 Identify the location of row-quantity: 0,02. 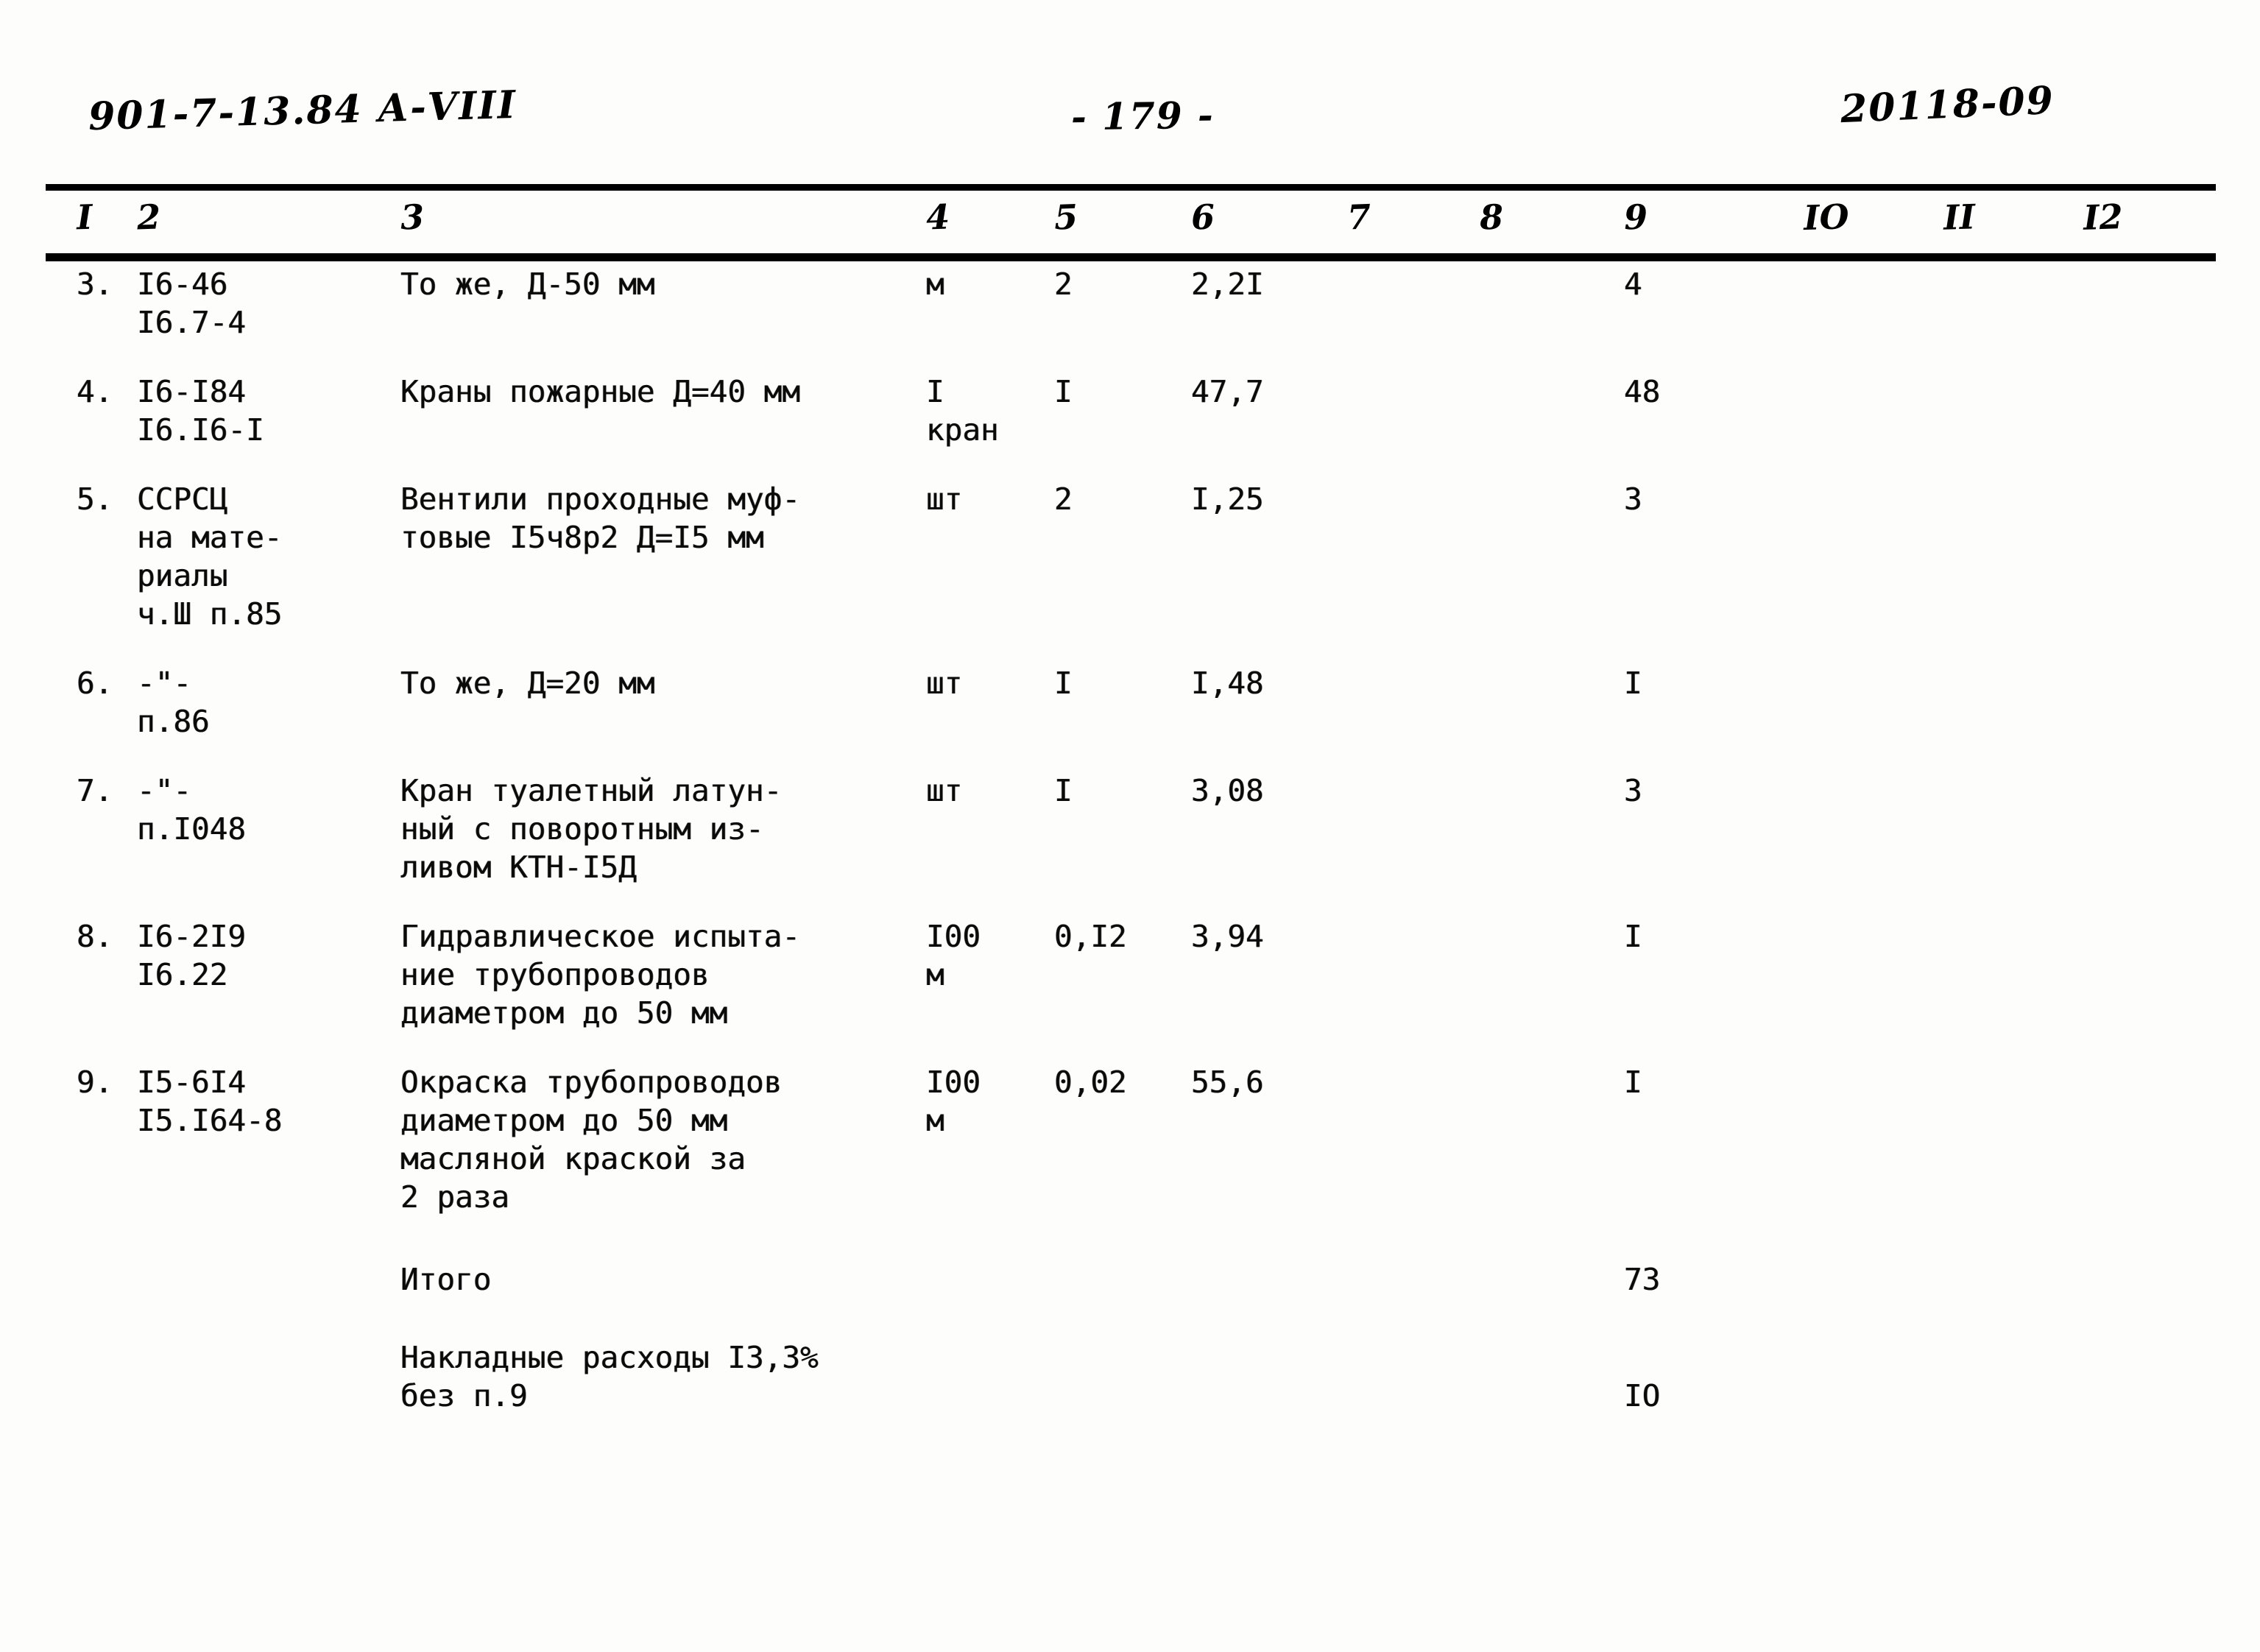
(1090, 1082).